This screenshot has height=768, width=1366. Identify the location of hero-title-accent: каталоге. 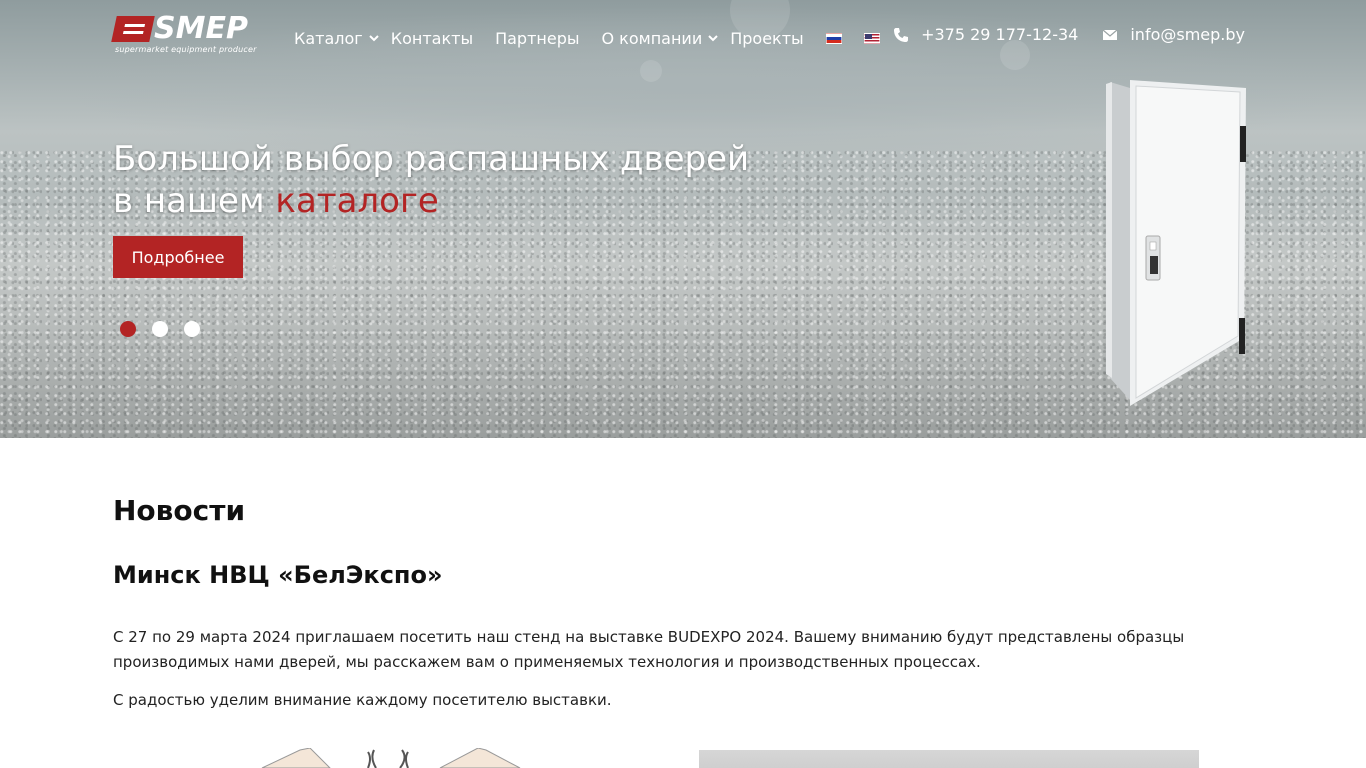
(356, 201).